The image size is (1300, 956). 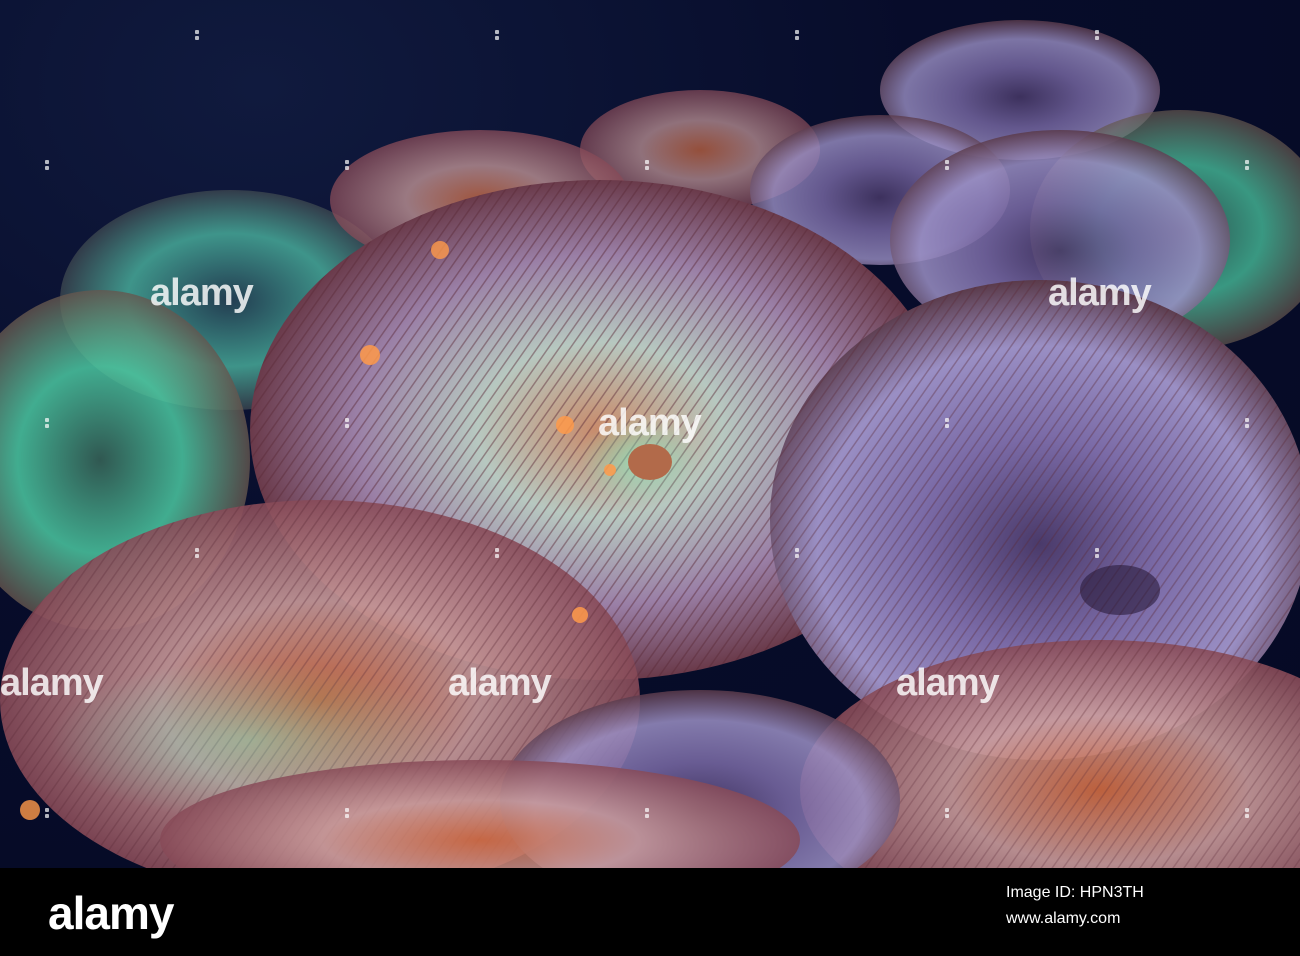 I want to click on image-id: Image ID: HPN3TH, so click(x=1075, y=892).